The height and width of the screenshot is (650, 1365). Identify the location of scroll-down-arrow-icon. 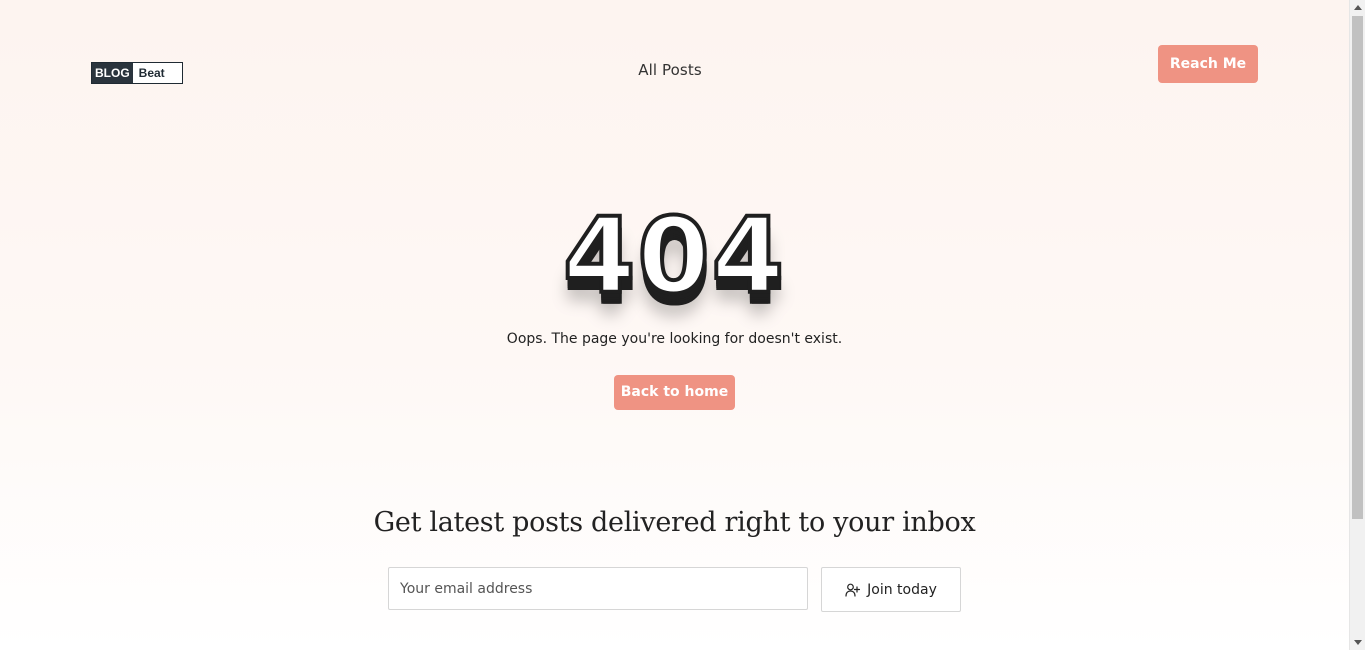
(1358, 642).